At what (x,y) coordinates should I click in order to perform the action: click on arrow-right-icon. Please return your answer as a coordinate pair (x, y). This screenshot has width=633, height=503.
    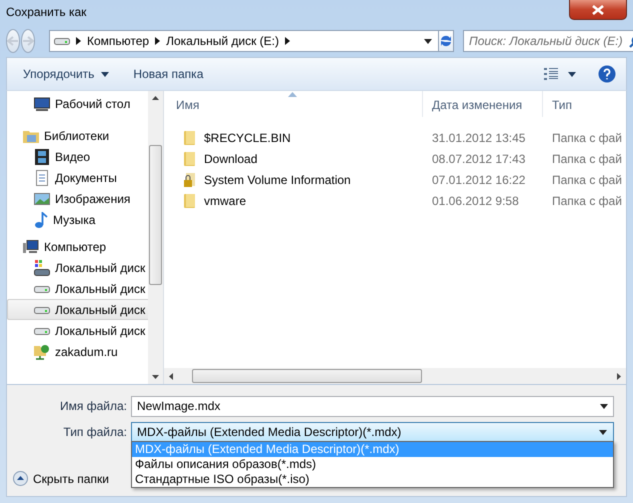
    Looking at the image, I should click on (28, 41).